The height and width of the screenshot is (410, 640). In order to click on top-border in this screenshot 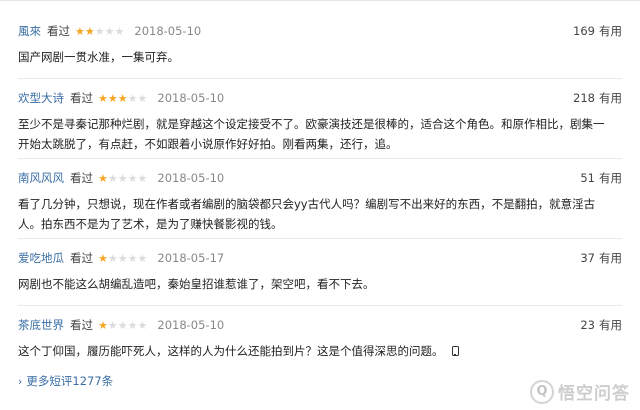, I will do `click(320, 0)`.